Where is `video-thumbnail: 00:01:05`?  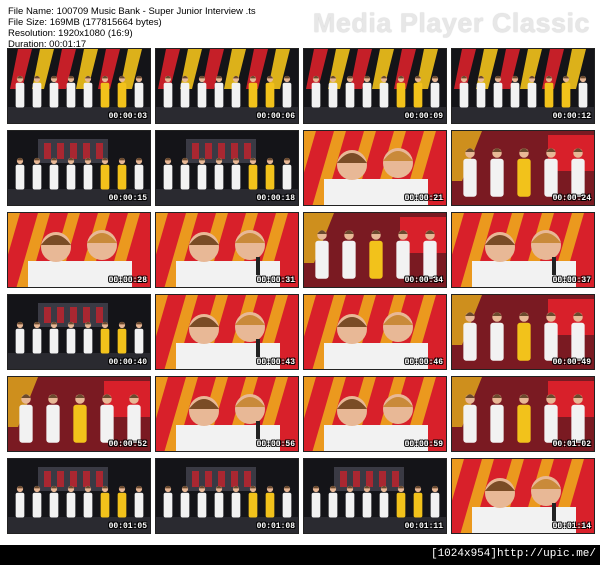
video-thumbnail: 00:01:05 is located at coordinates (79, 496).